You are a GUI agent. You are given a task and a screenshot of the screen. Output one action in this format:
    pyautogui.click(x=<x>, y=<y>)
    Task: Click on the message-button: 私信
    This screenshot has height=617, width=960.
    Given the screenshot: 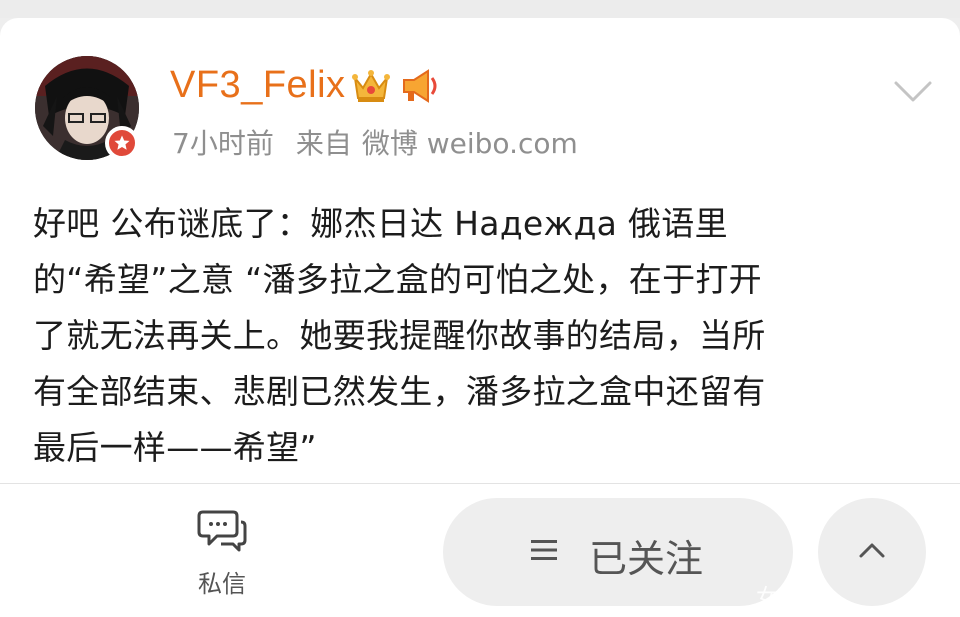 What is the action you would take?
    pyautogui.click(x=222, y=553)
    